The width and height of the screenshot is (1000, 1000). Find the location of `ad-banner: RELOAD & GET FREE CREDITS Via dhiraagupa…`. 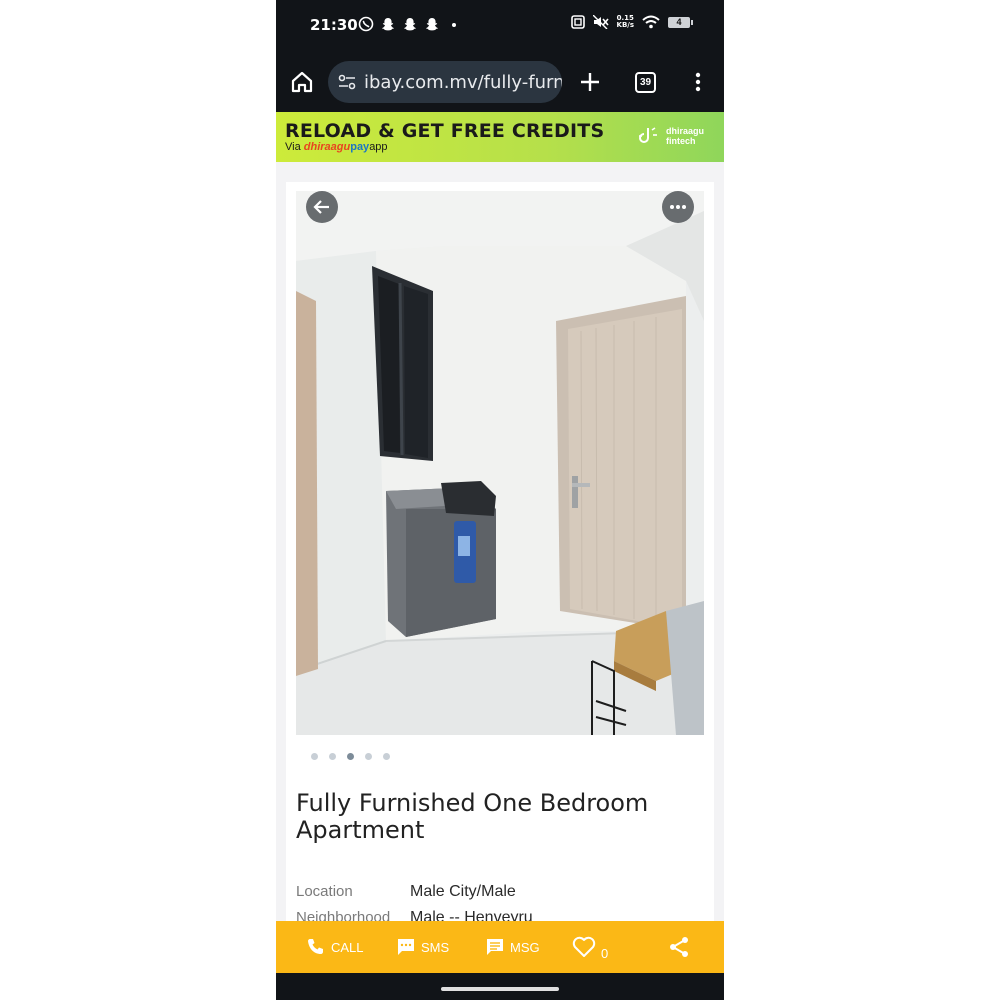

ad-banner: RELOAD & GET FREE CREDITS Via dhiraagupa… is located at coordinates (500, 137).